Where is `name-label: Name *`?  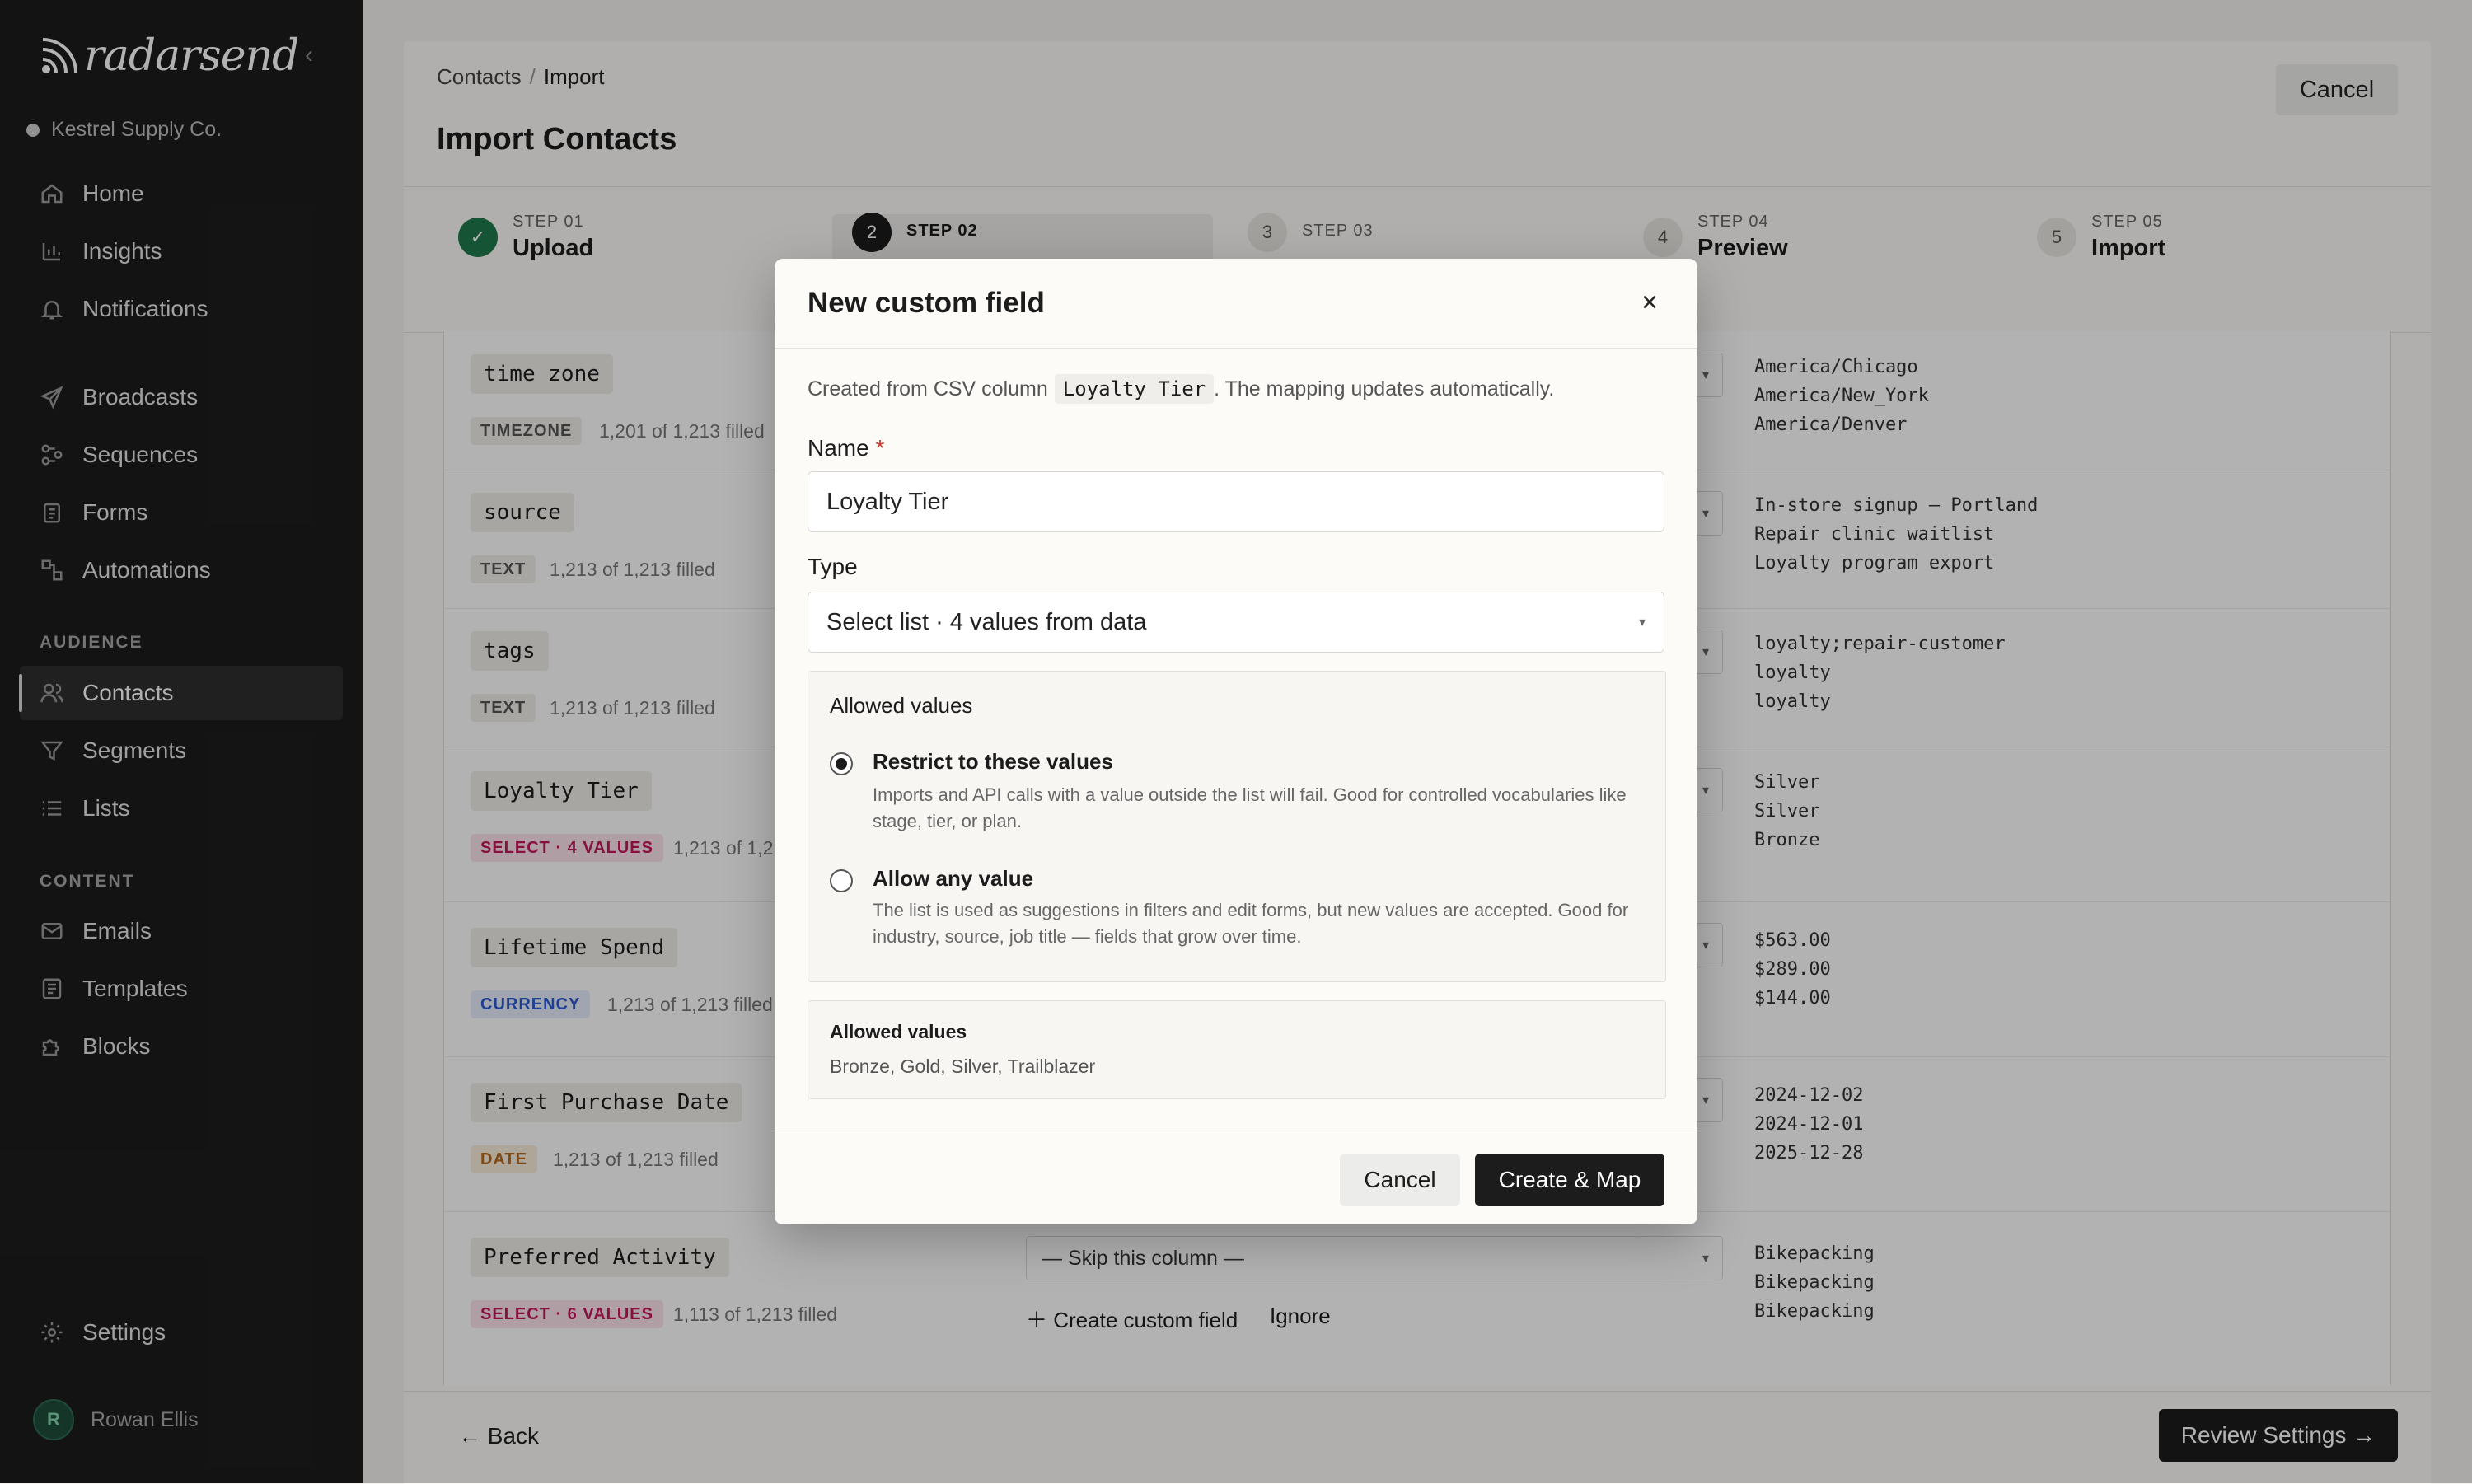
name-label: Name * is located at coordinates (846, 448).